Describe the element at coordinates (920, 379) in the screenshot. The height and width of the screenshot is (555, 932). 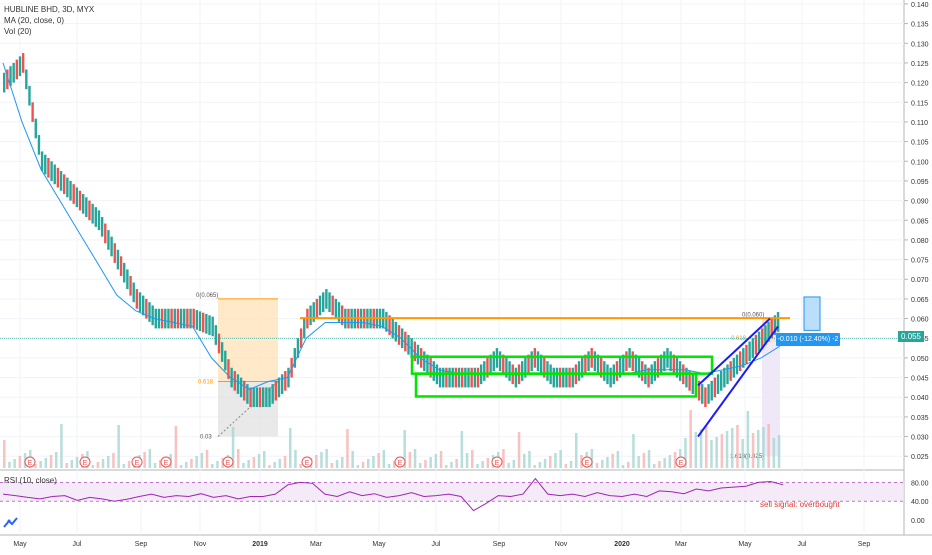
I see `price-tick-label: 0.045` at that location.